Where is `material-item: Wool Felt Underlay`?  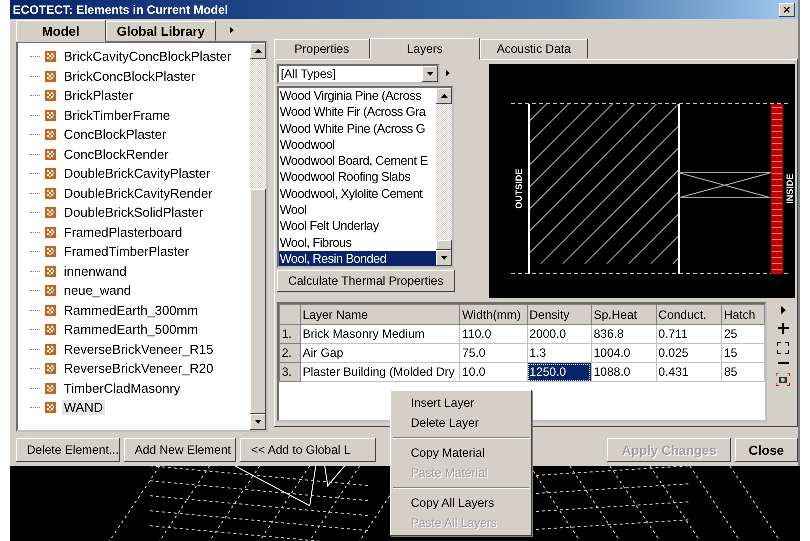 material-item: Wool Felt Underlay is located at coordinates (357, 226).